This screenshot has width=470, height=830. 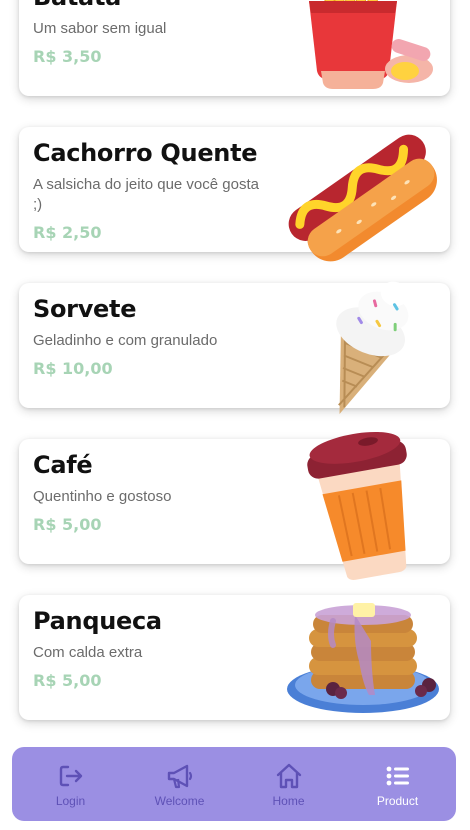 What do you see at coordinates (73, 368) in the screenshot?
I see `product-price: R$ 10,00` at bounding box center [73, 368].